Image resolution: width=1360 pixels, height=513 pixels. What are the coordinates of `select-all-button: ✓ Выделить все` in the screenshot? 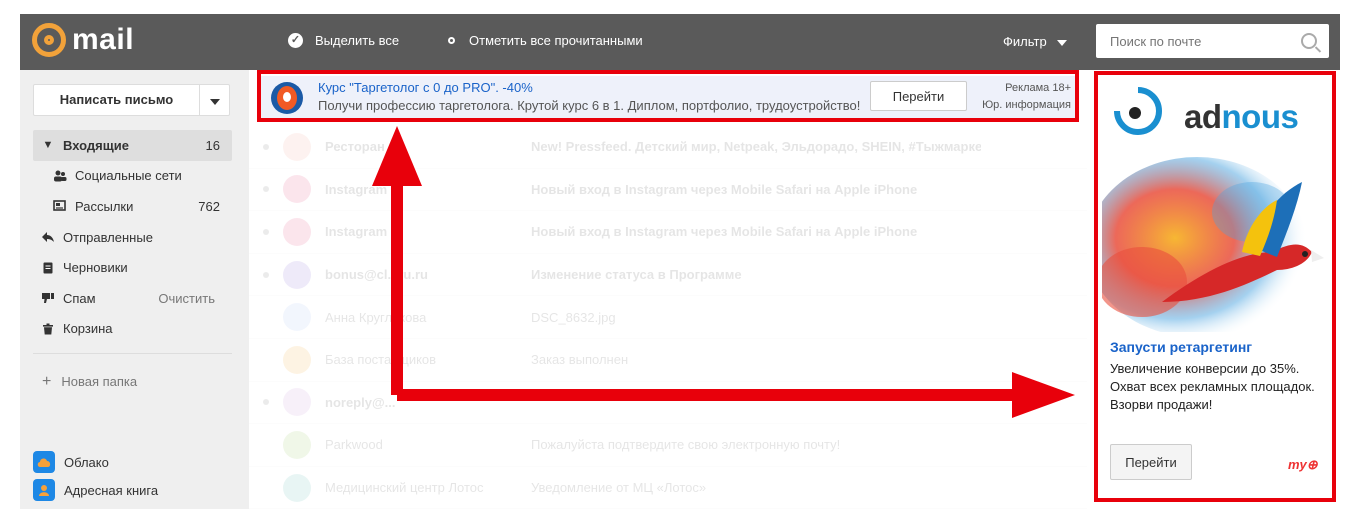 It's located at (343, 40).